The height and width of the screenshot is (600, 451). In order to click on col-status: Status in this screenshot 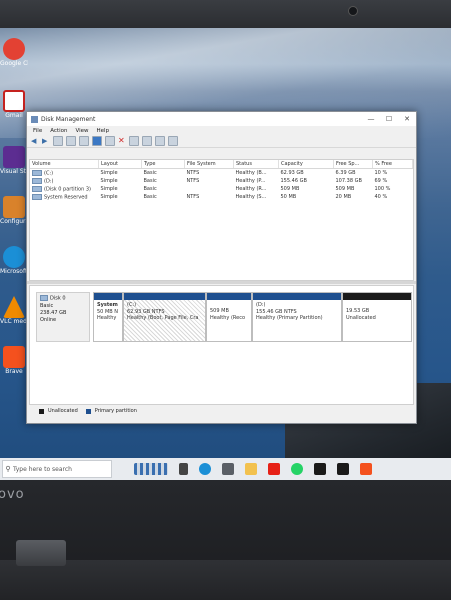, I will do `click(256, 164)`.